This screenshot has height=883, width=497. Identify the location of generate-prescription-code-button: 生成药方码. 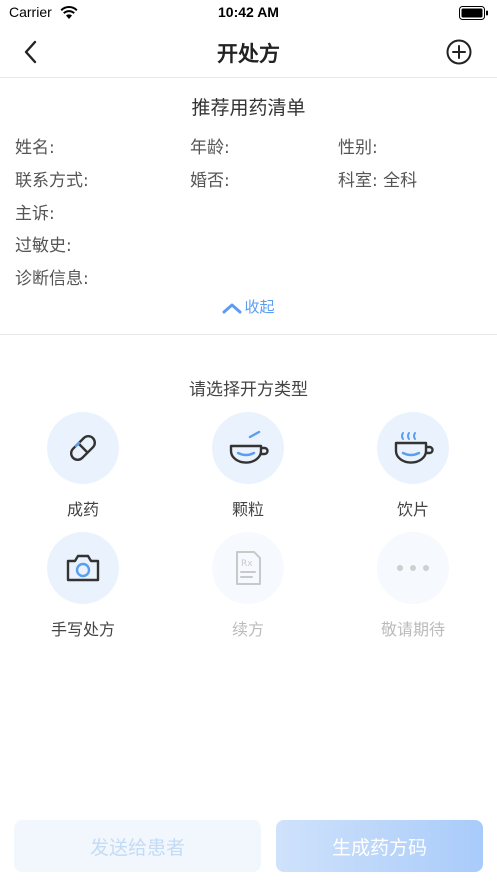
(379, 846).